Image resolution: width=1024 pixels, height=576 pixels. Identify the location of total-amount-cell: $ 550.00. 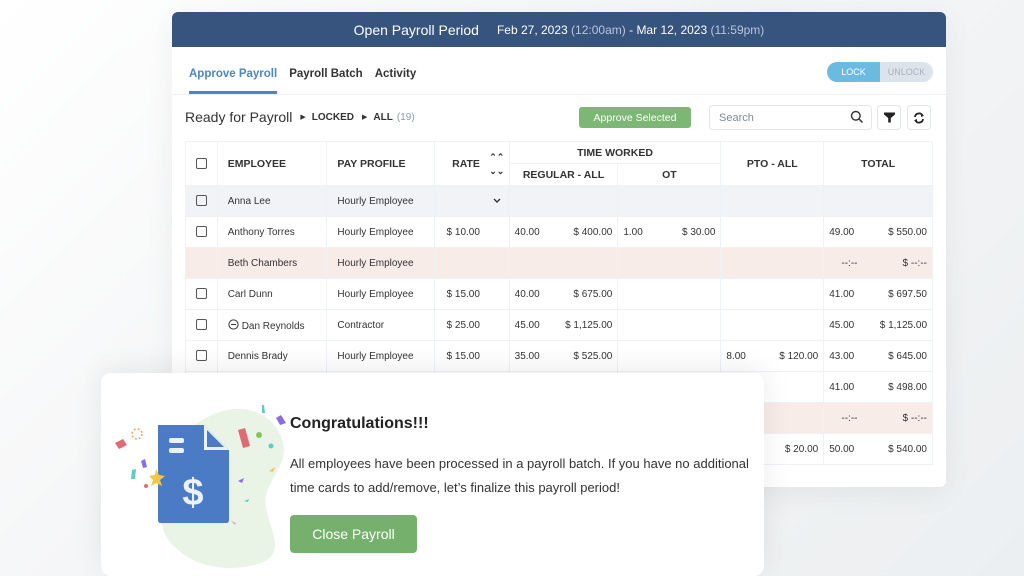
(903, 232).